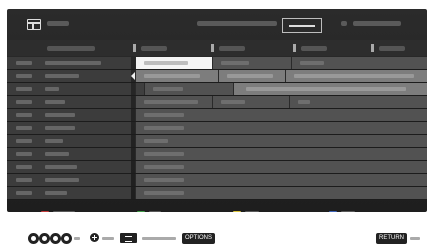 The height and width of the screenshot is (251, 433). Describe the element at coordinates (173, 63) in the screenshot. I see `programme-cell-selected` at that location.